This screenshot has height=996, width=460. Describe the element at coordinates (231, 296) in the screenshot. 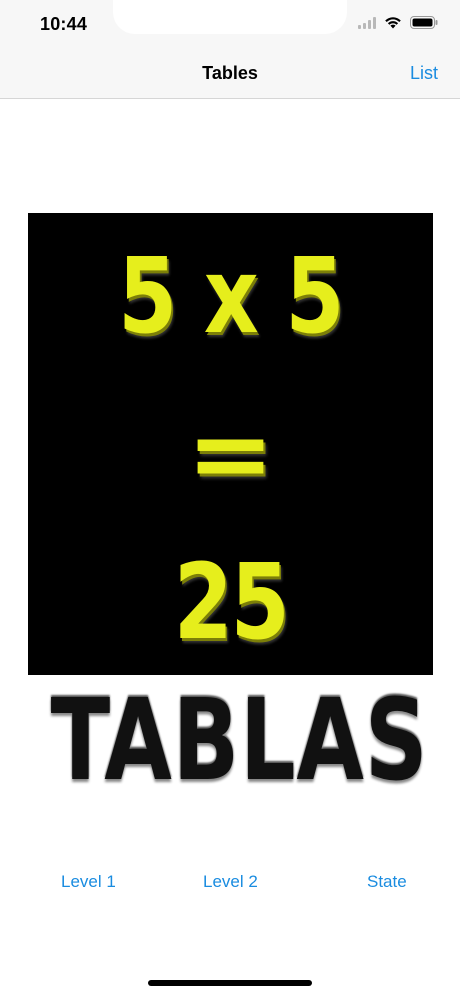

I see `equation-factors: 5 x 5` at that location.